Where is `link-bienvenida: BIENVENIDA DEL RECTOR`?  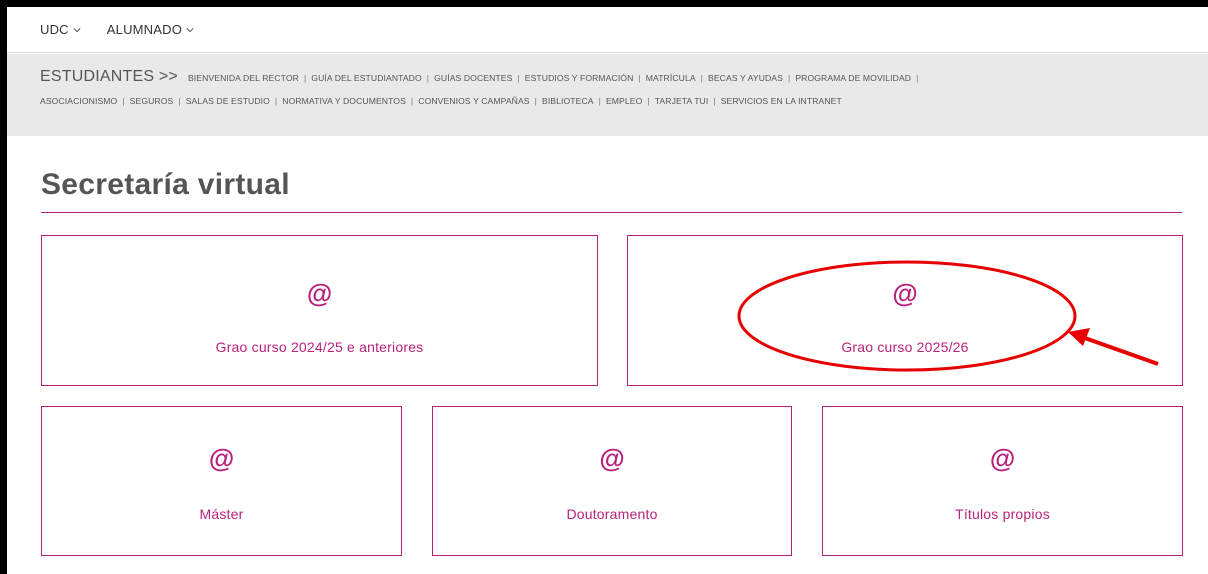 link-bienvenida: BIENVENIDA DEL RECTOR is located at coordinates (243, 78).